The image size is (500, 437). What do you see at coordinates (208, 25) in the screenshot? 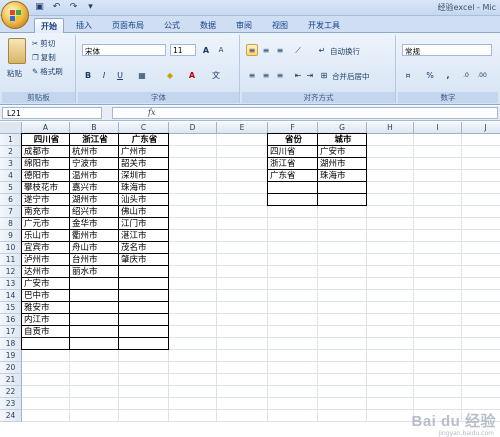
I see `tab-data: 数据` at bounding box center [208, 25].